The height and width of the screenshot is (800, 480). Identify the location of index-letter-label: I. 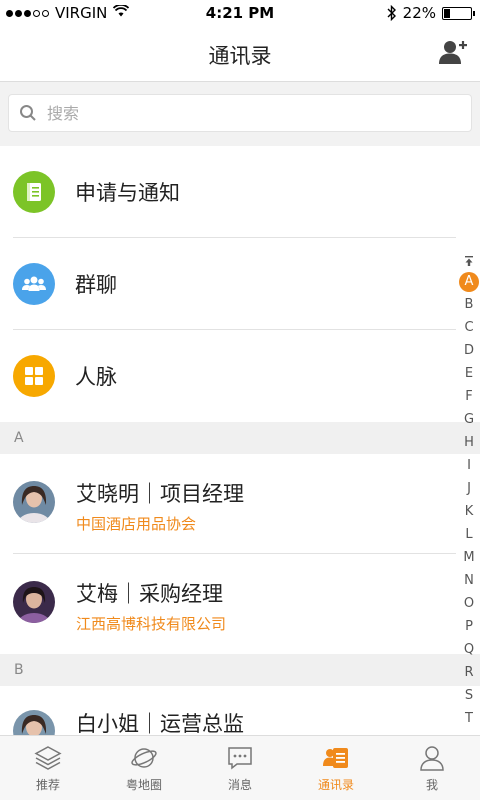
(469, 465).